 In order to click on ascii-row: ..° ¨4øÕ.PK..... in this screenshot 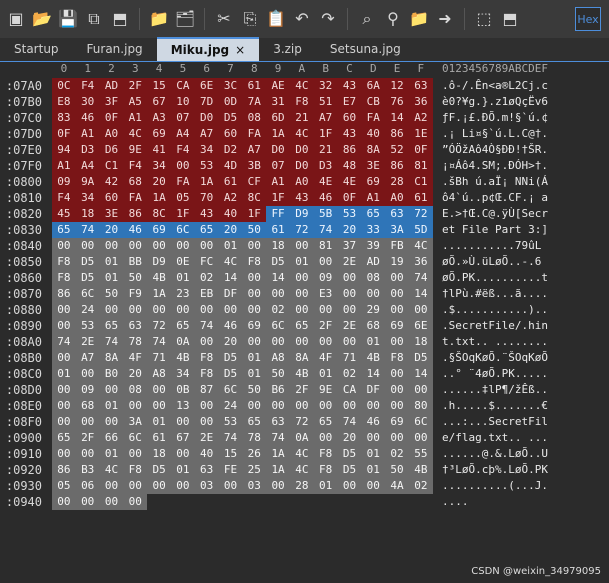, I will do `click(507, 374)`.